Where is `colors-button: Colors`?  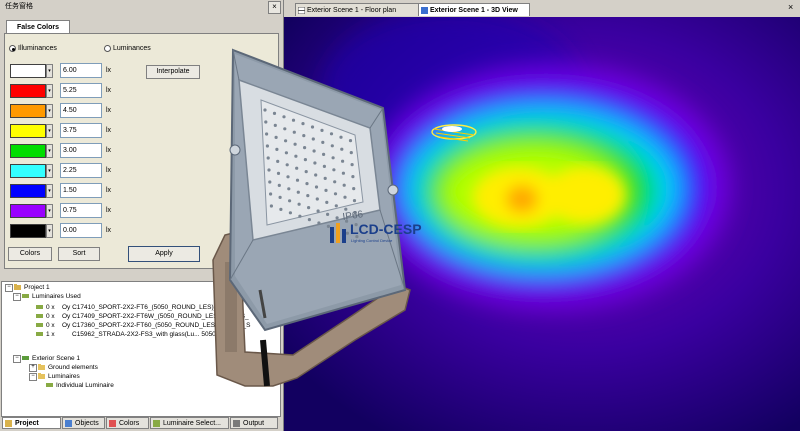
colors-button: Colors is located at coordinates (30, 254).